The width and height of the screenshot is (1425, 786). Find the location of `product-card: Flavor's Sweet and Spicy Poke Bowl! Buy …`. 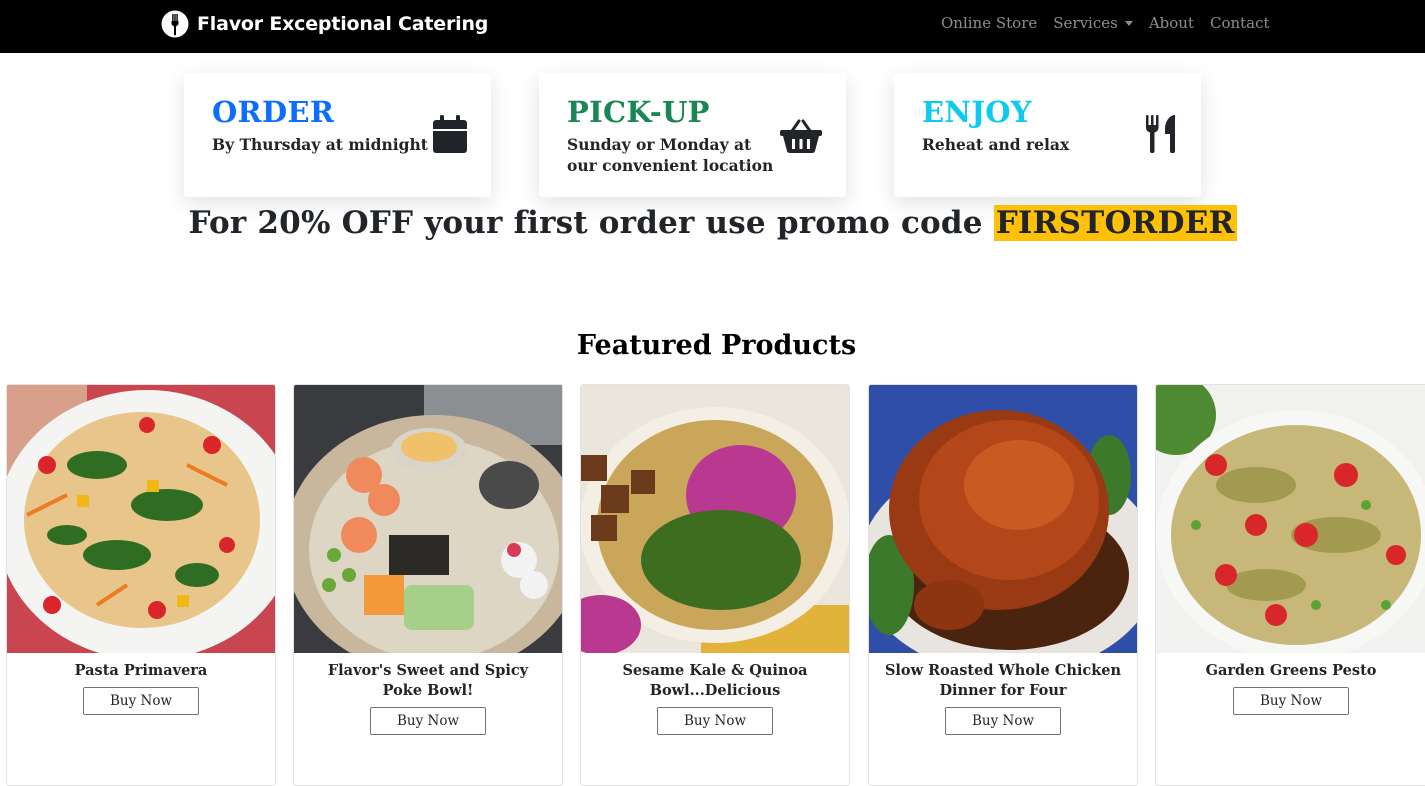

product-card: Flavor's Sweet and Spicy Poke Bowl! Buy … is located at coordinates (428, 585).